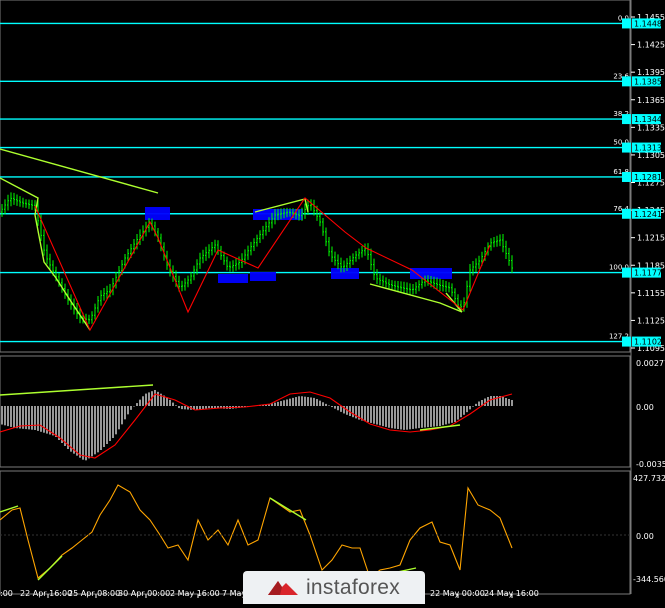  I want to click on oscillator-scale: 427.7324 0.00 -344.560, so click(649, 529).